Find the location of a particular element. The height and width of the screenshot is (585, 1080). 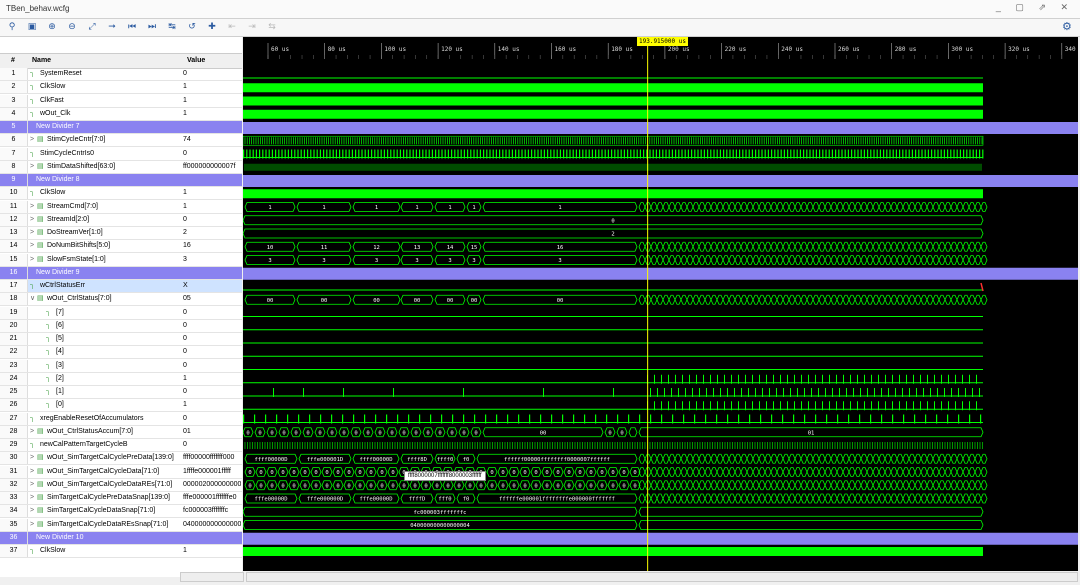

prev-marker-icon: ⇤ is located at coordinates (232, 27).